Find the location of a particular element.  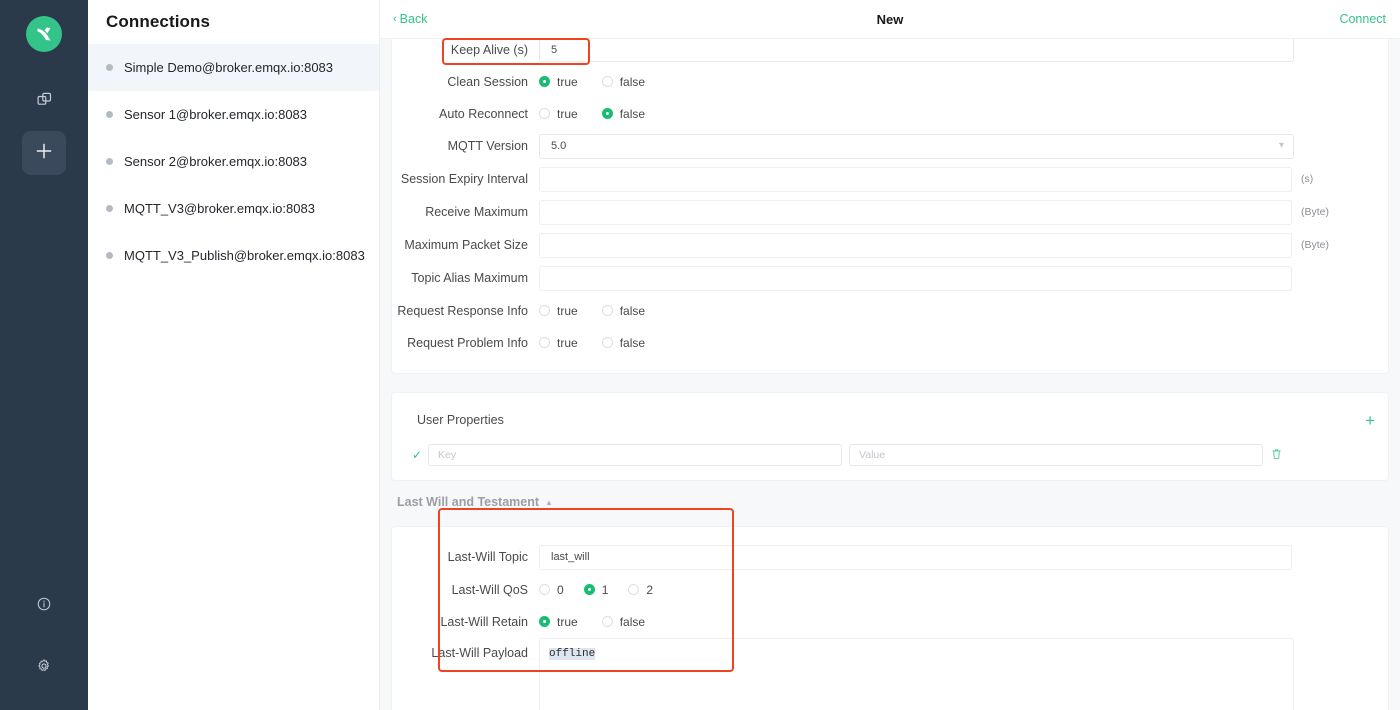

keep-alive-input: 5 is located at coordinates (916, 50).